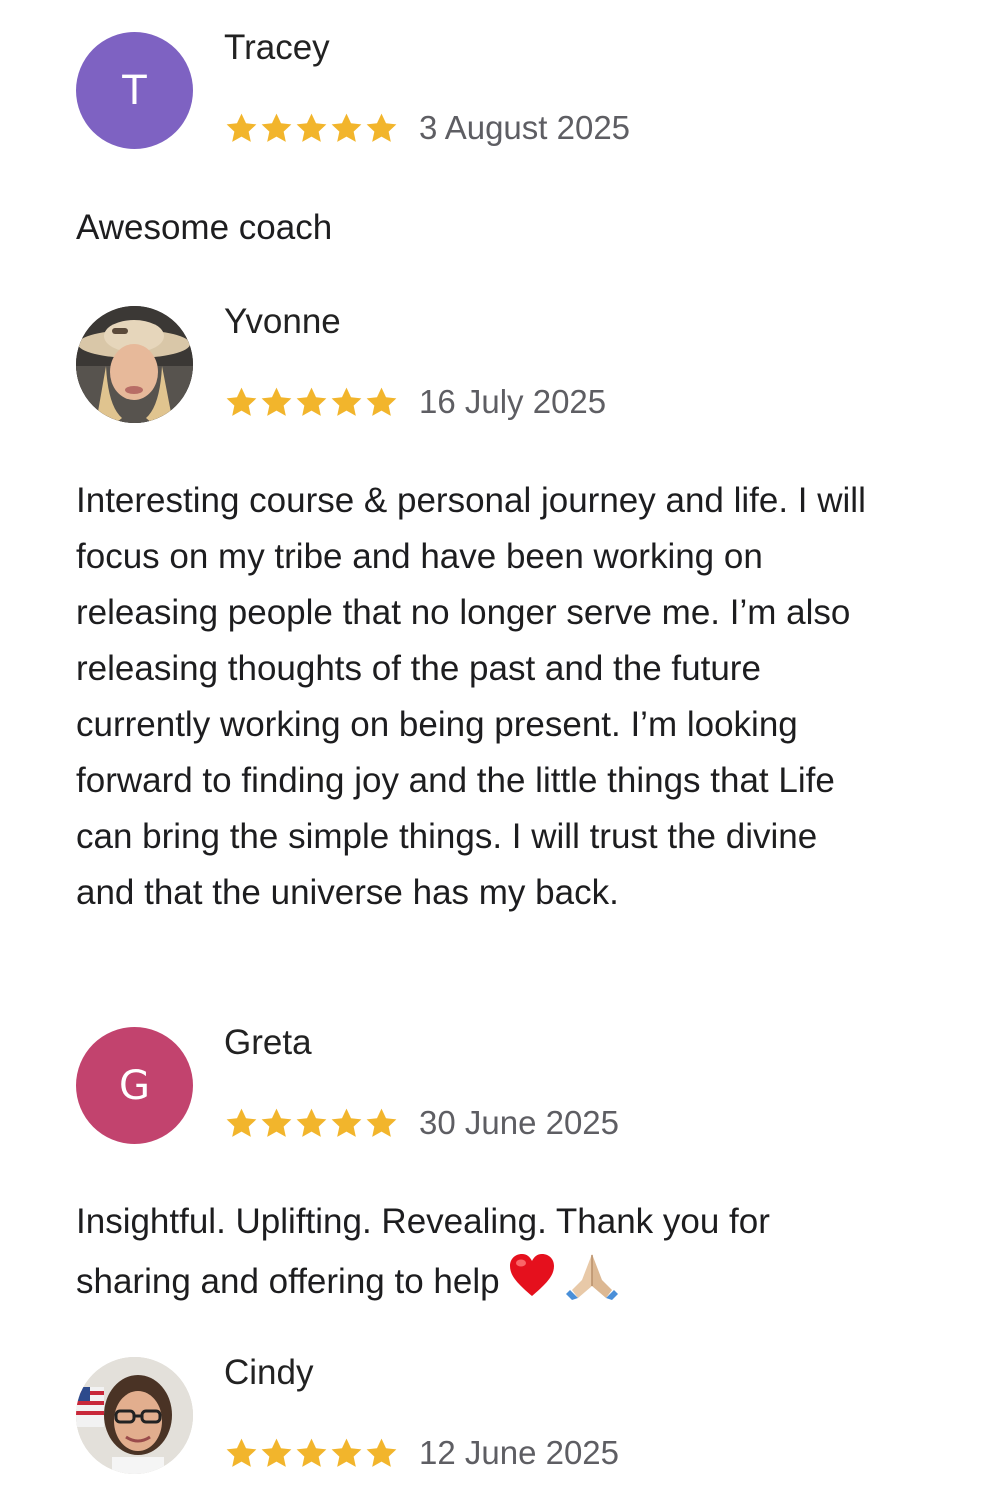 The width and height of the screenshot is (997, 1500). Describe the element at coordinates (532, 1283) in the screenshot. I see `red-heart-icon` at that location.